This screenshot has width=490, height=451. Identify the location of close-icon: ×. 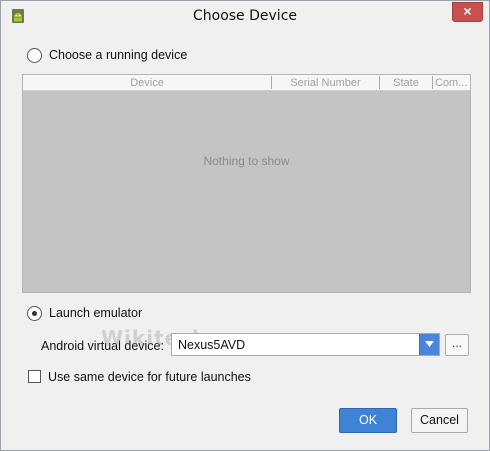
(467, 11).